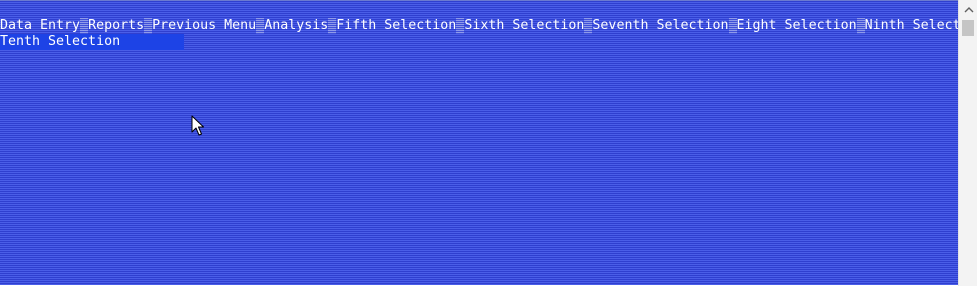  What do you see at coordinates (968, 28) in the screenshot?
I see `scroll-thumb` at bounding box center [968, 28].